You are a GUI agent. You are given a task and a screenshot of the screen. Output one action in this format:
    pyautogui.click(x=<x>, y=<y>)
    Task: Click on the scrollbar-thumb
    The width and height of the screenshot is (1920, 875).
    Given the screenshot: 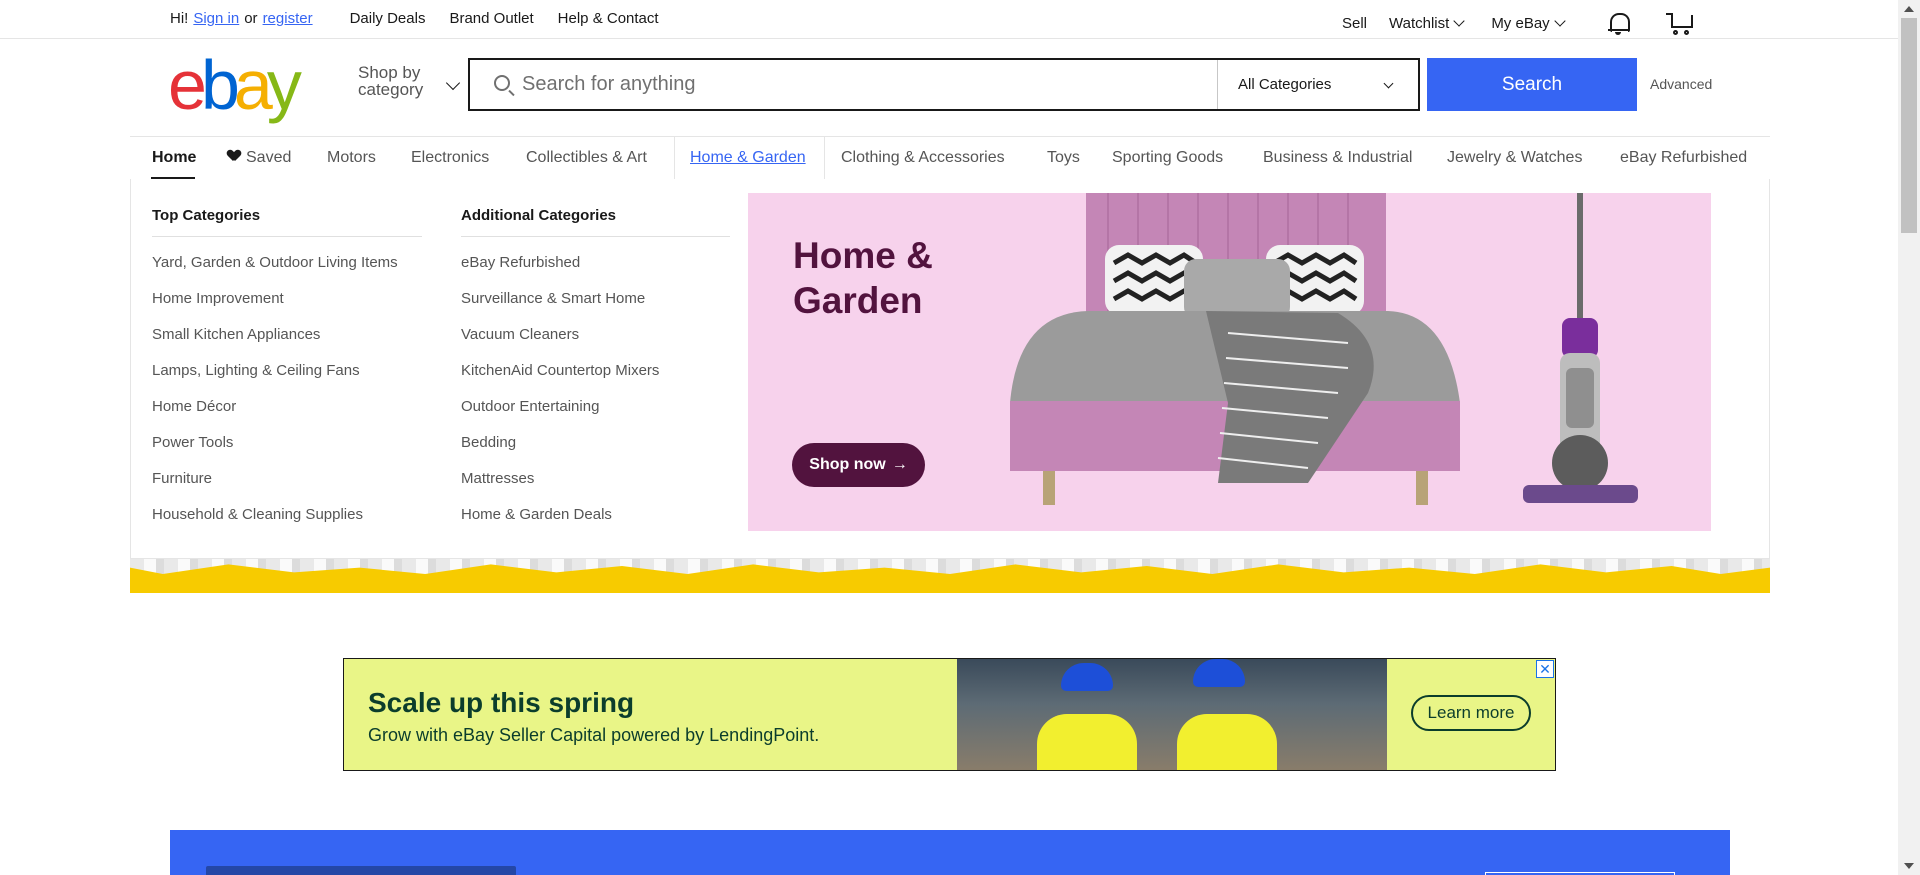 What is the action you would take?
    pyautogui.click(x=1909, y=125)
    